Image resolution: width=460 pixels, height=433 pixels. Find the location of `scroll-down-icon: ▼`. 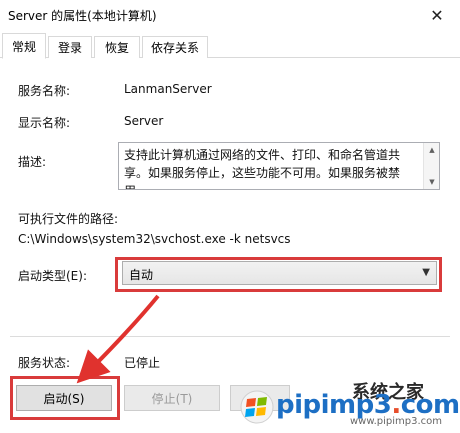

scroll-down-icon: ▼ is located at coordinates (431, 182).